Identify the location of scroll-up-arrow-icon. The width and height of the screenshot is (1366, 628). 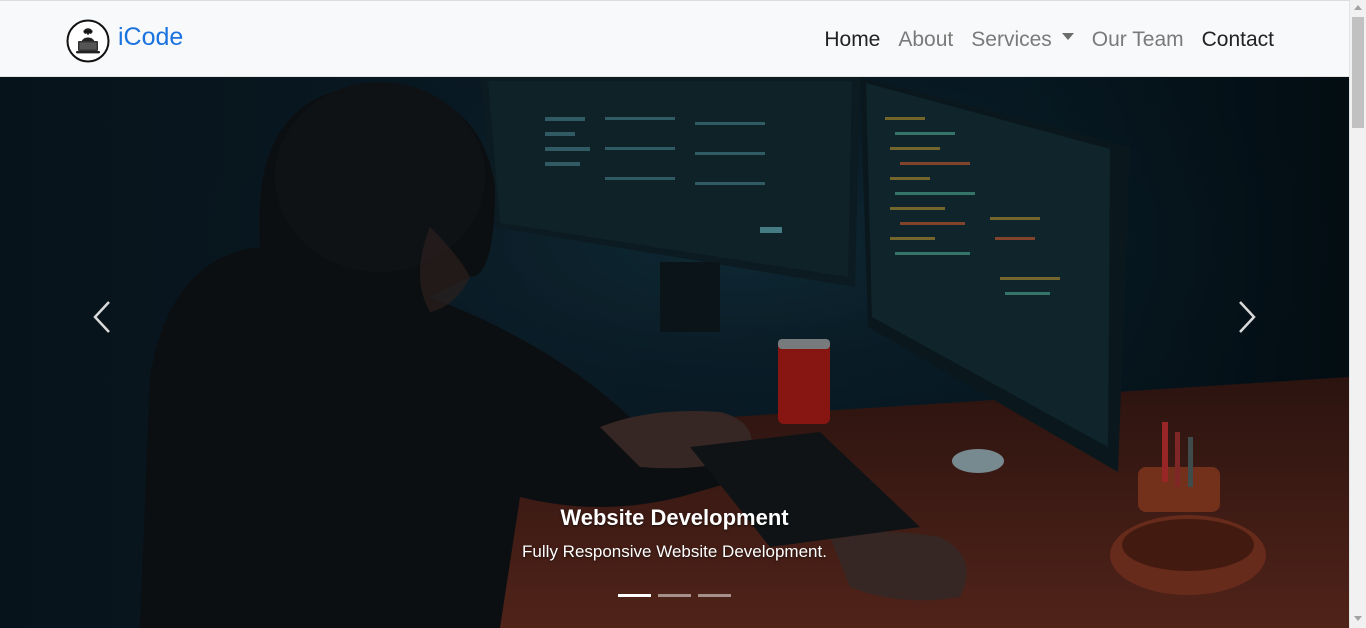
(1358, 7).